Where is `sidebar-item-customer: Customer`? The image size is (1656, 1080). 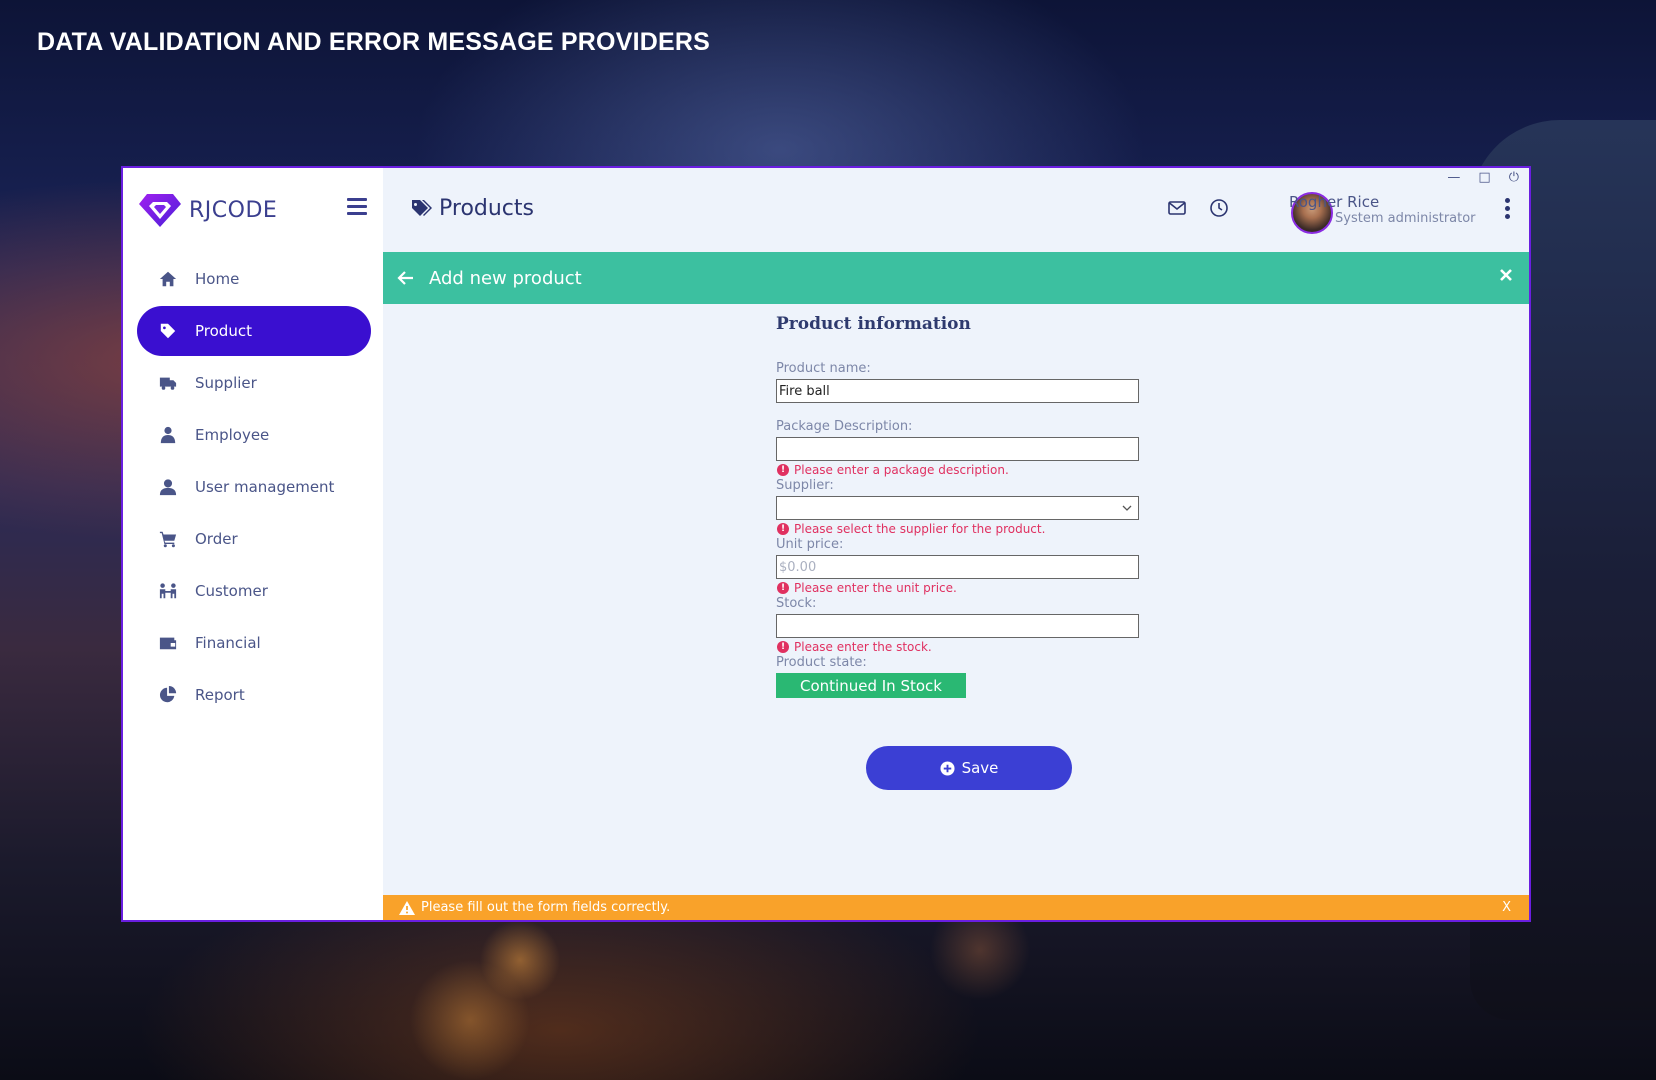
sidebar-item-customer: Customer is located at coordinates (254, 591).